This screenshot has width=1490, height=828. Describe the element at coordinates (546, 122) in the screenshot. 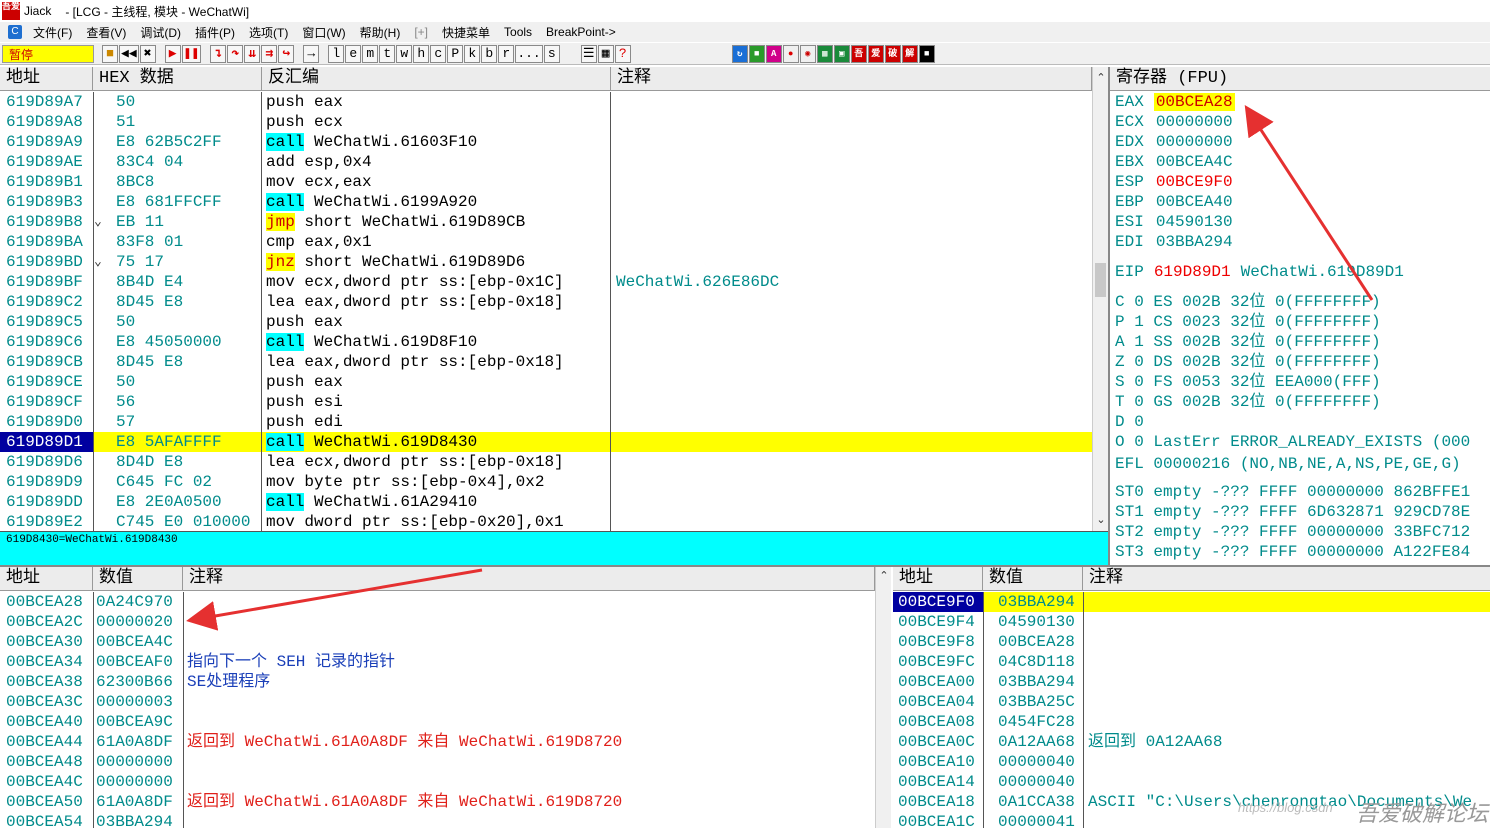

I see `disasm-row: 619D89A8 51 push ecx` at that location.